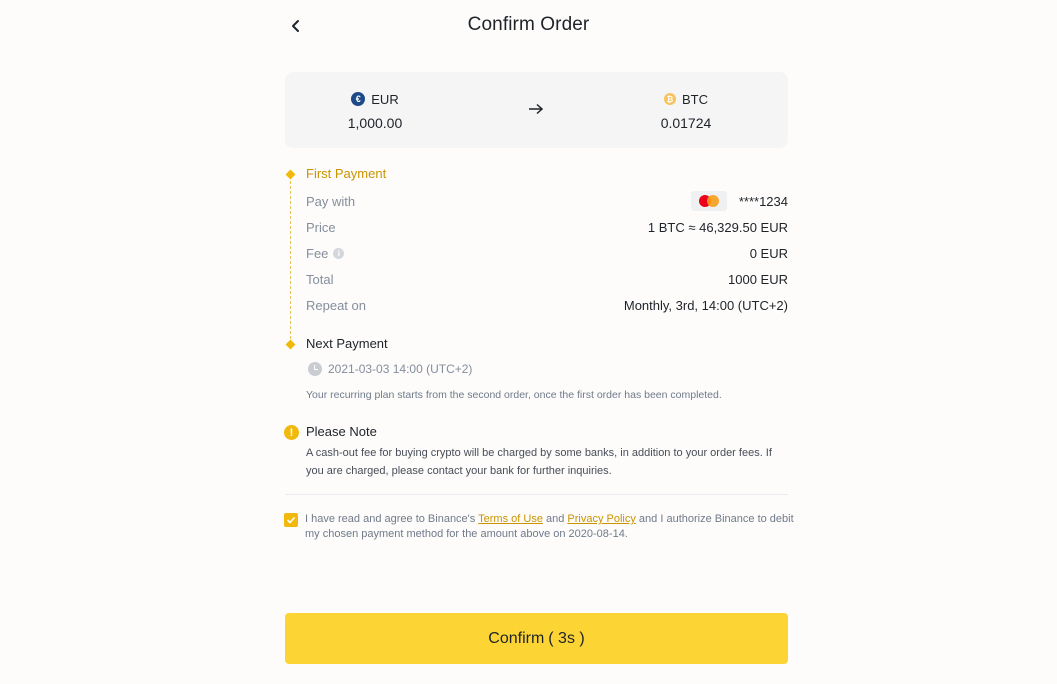 The image size is (1057, 684). Describe the element at coordinates (670, 99) in the screenshot. I see `bitcoin-coin-icon: ₿` at that location.